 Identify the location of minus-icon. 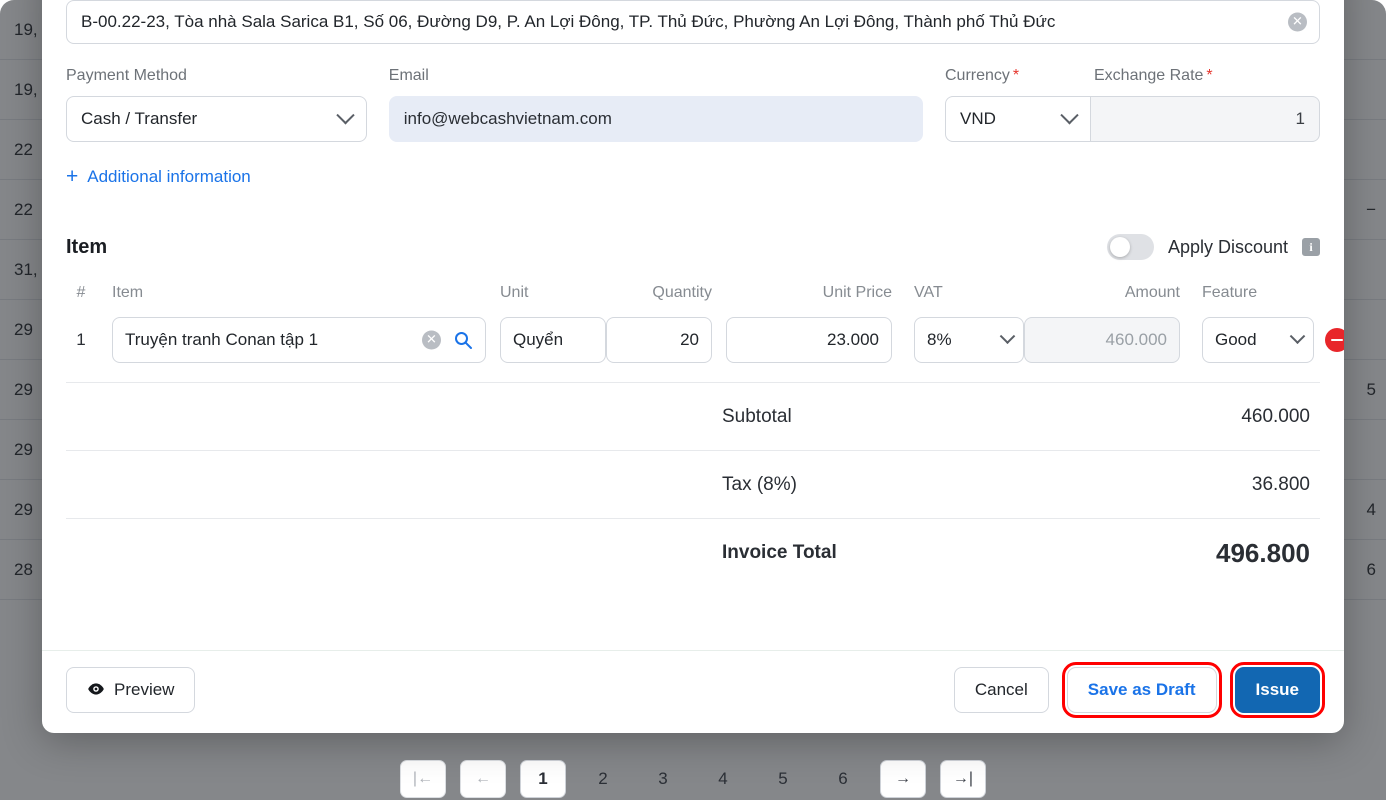
(1337, 340).